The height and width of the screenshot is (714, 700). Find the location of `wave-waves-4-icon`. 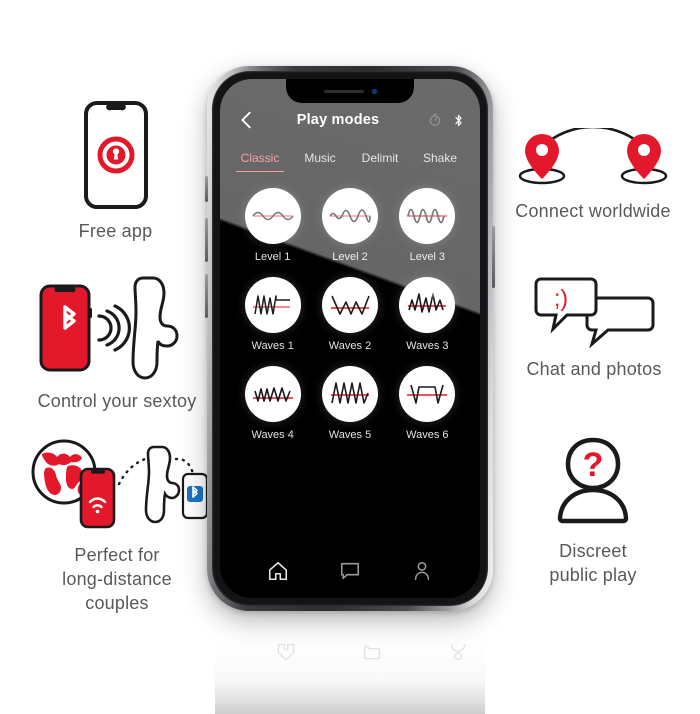

wave-waves-4-icon is located at coordinates (272, 394).